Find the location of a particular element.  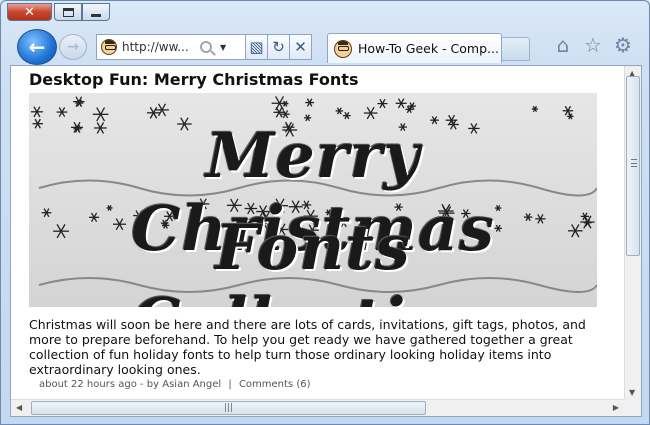

forward-button: → is located at coordinates (73, 47).